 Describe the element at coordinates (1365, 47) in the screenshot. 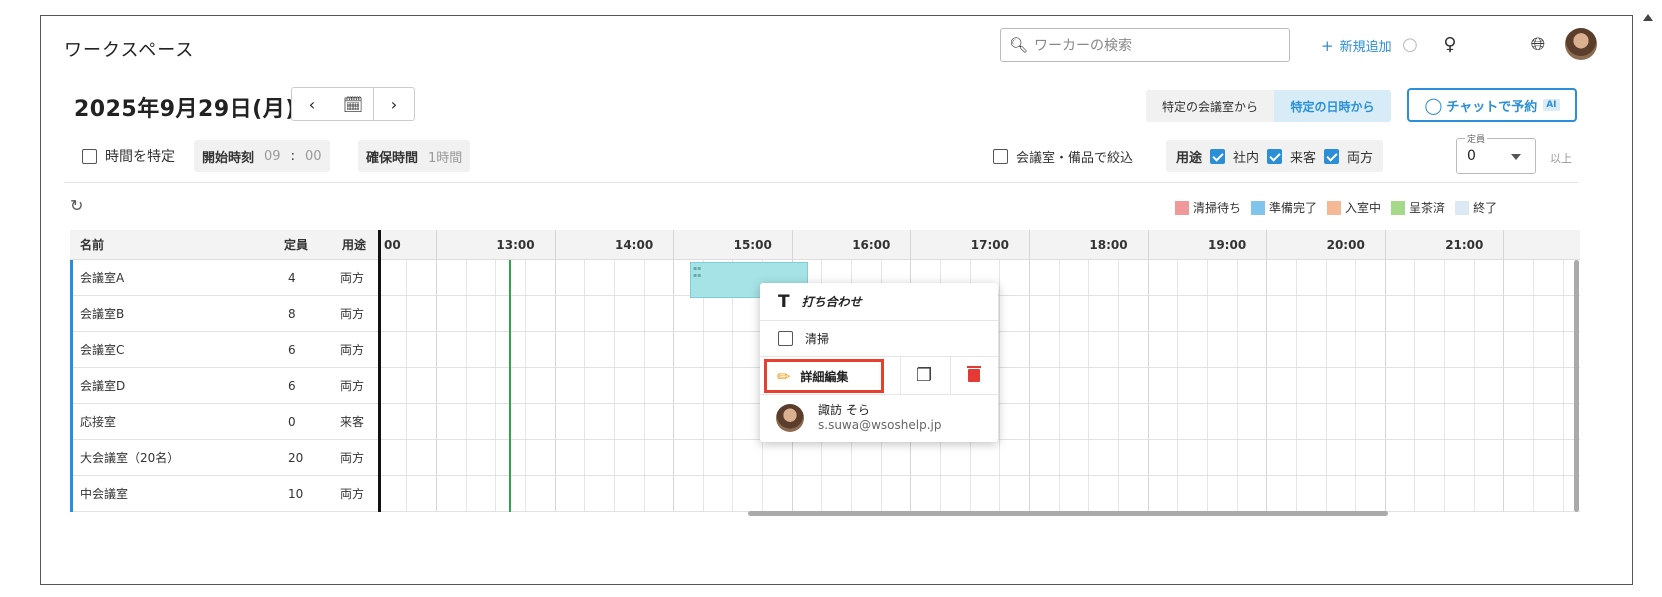

I see `add-new-label: 新規追加` at that location.